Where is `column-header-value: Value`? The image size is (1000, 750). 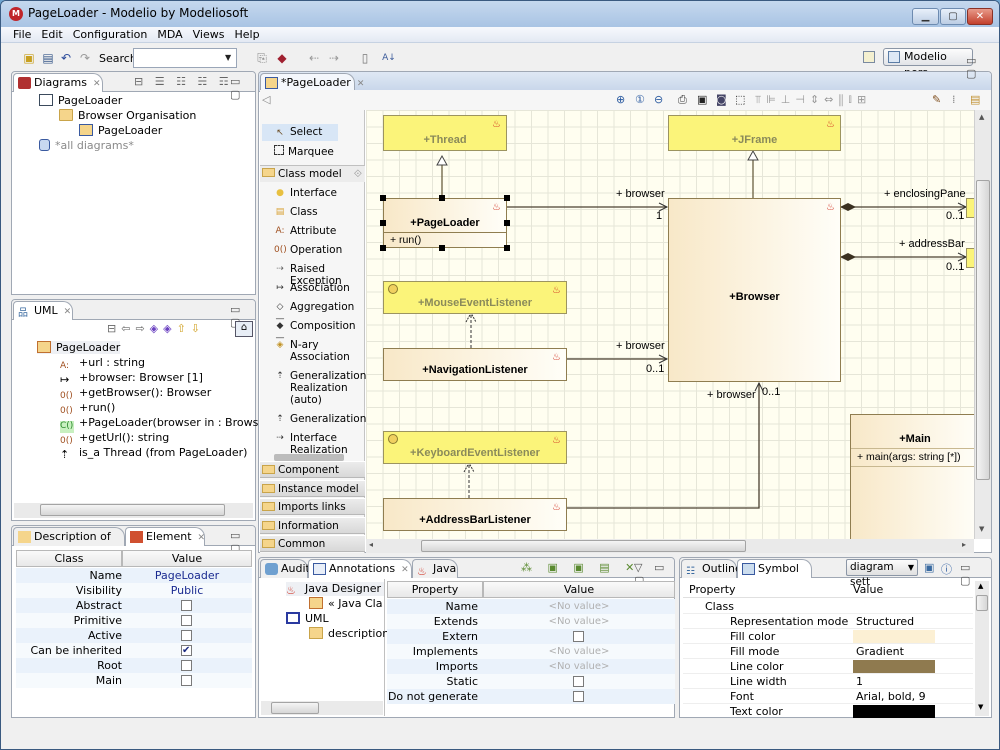 column-header-value: Value is located at coordinates (187, 558).